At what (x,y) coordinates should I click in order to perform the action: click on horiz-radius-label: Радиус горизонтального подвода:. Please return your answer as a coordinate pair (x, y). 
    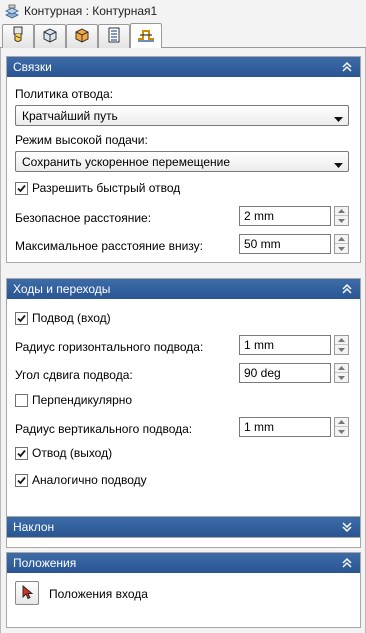
    Looking at the image, I should click on (109, 347).